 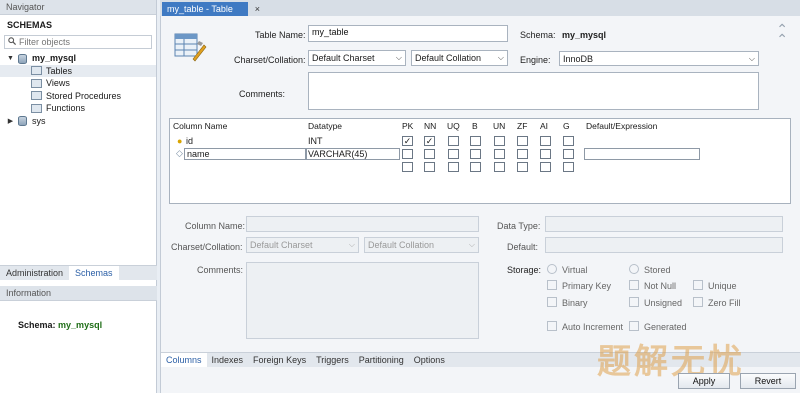 I want to click on not-null-checkbox, so click(x=634, y=285).